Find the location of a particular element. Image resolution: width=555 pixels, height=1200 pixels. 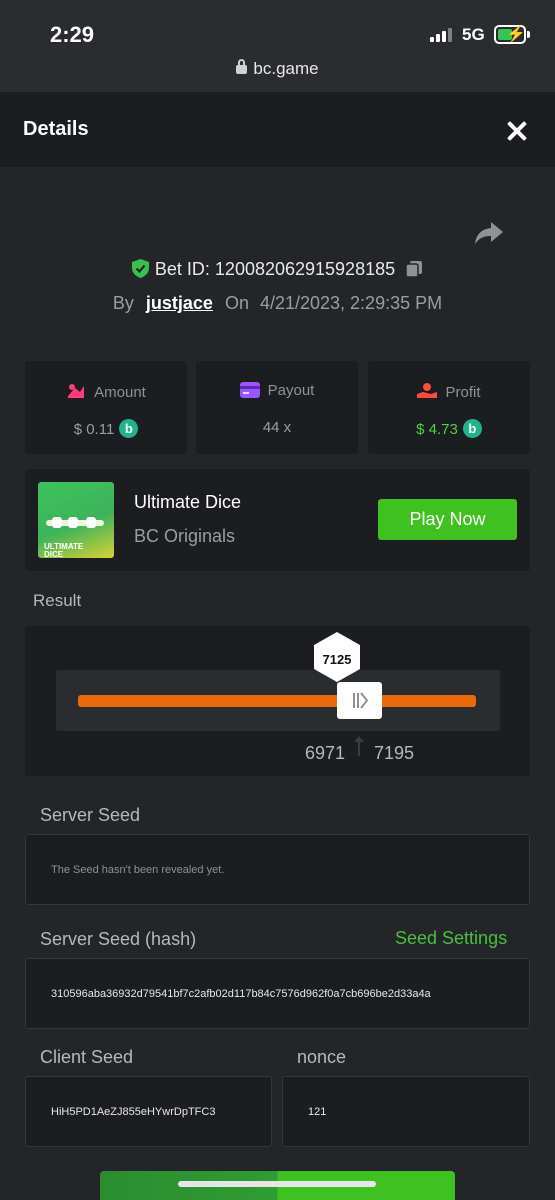

result-value: 7125 is located at coordinates (337, 659).